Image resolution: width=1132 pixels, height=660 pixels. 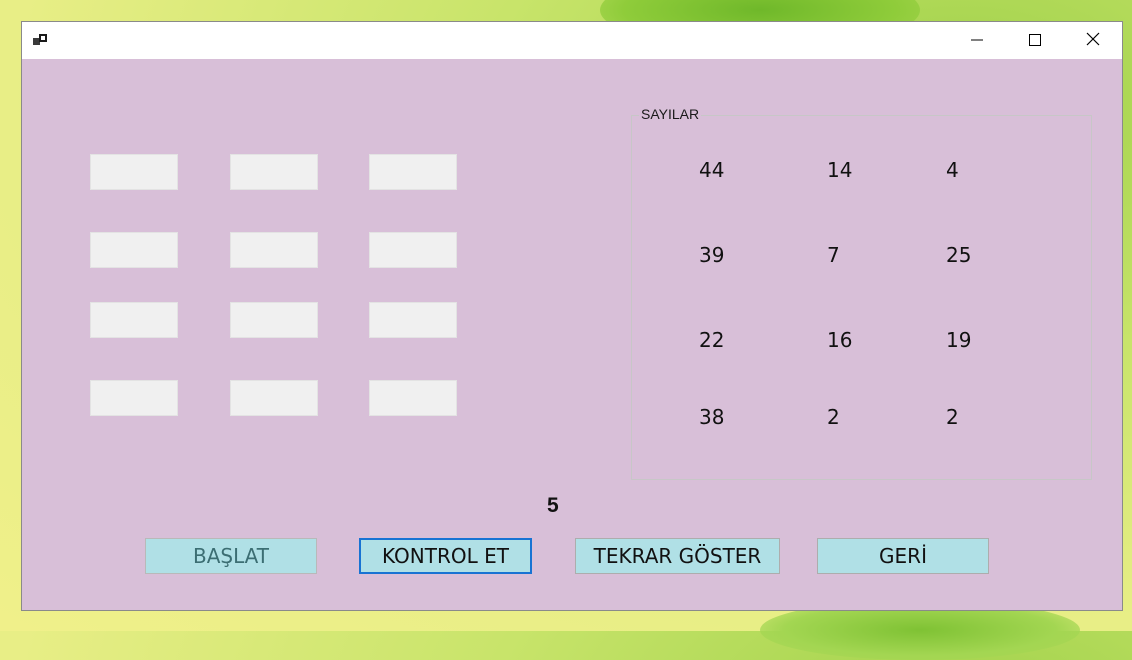 I want to click on close-icon, so click(x=1093, y=40).